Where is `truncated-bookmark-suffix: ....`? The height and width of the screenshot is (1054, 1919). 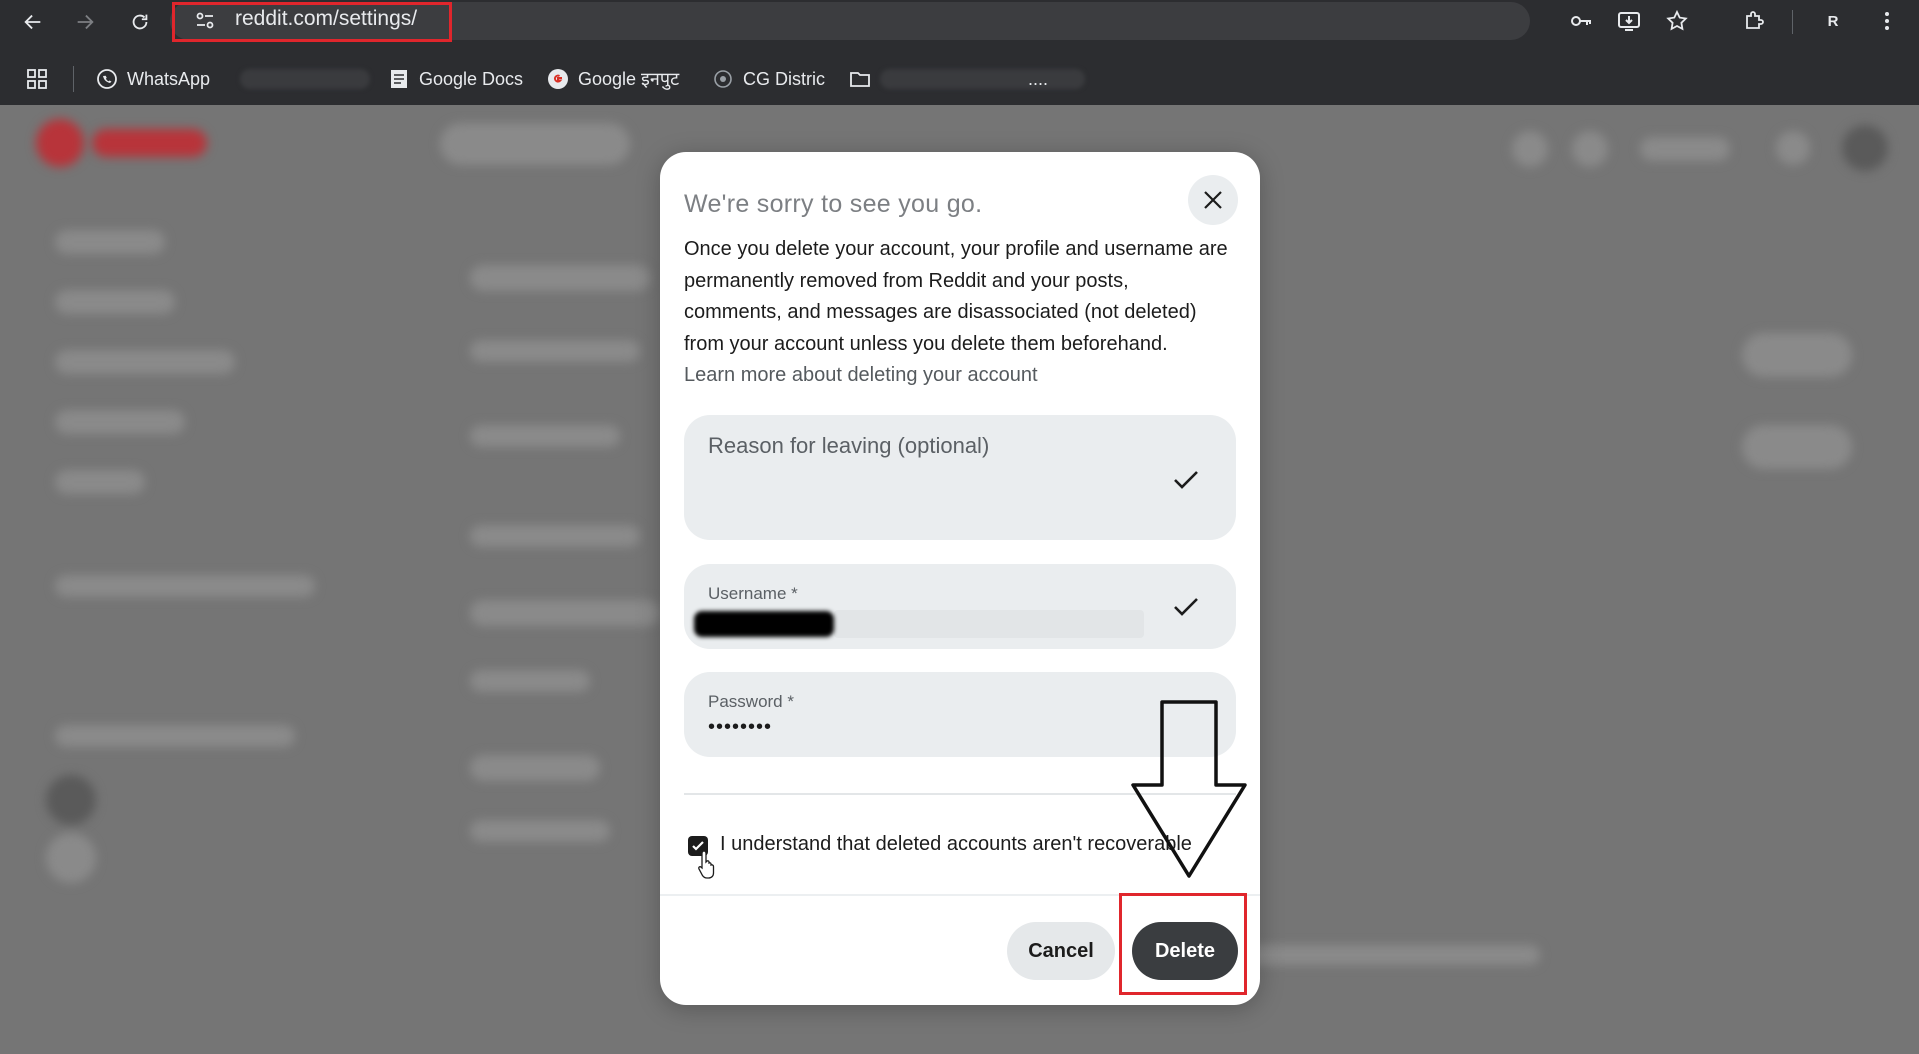
truncated-bookmark-suffix: .... is located at coordinates (1038, 78).